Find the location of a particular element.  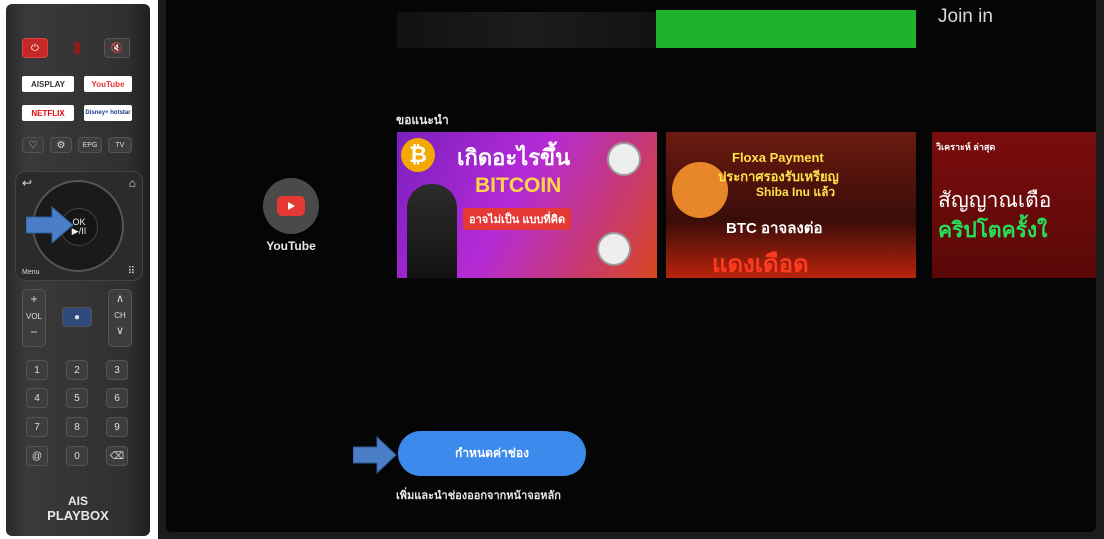

tv-button: TV is located at coordinates (120, 145).